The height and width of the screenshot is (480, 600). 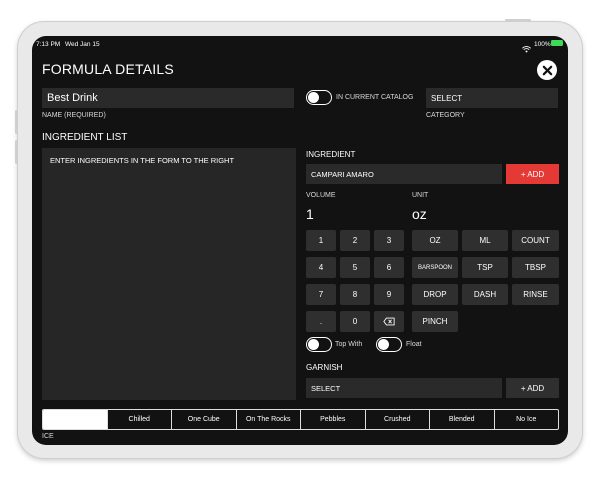 What do you see at coordinates (321, 321) in the screenshot?
I see `keypad-key: .` at bounding box center [321, 321].